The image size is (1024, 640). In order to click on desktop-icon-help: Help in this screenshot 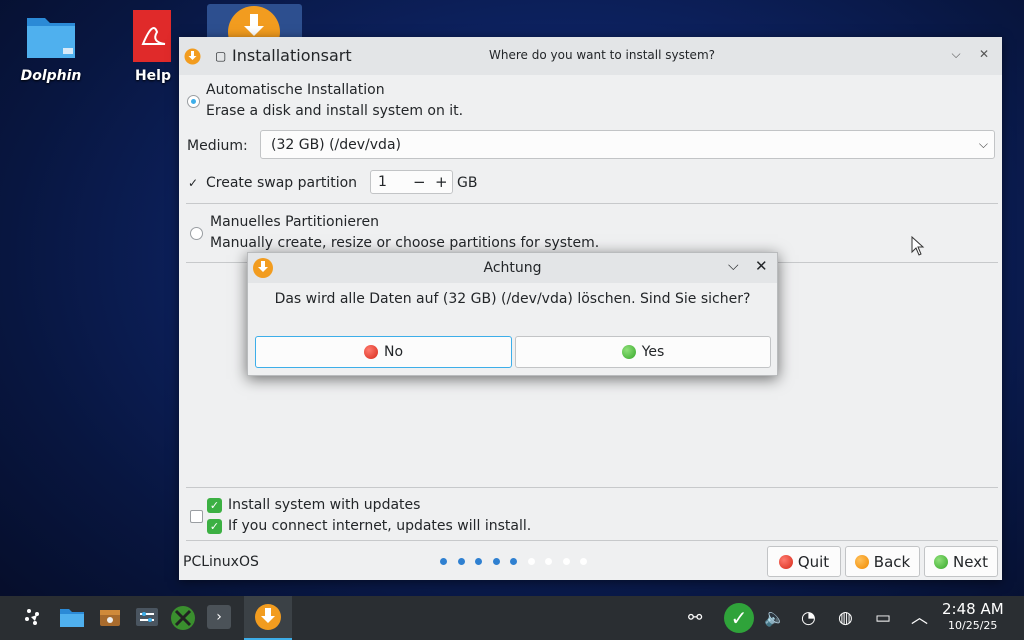, I will do `click(153, 47)`.